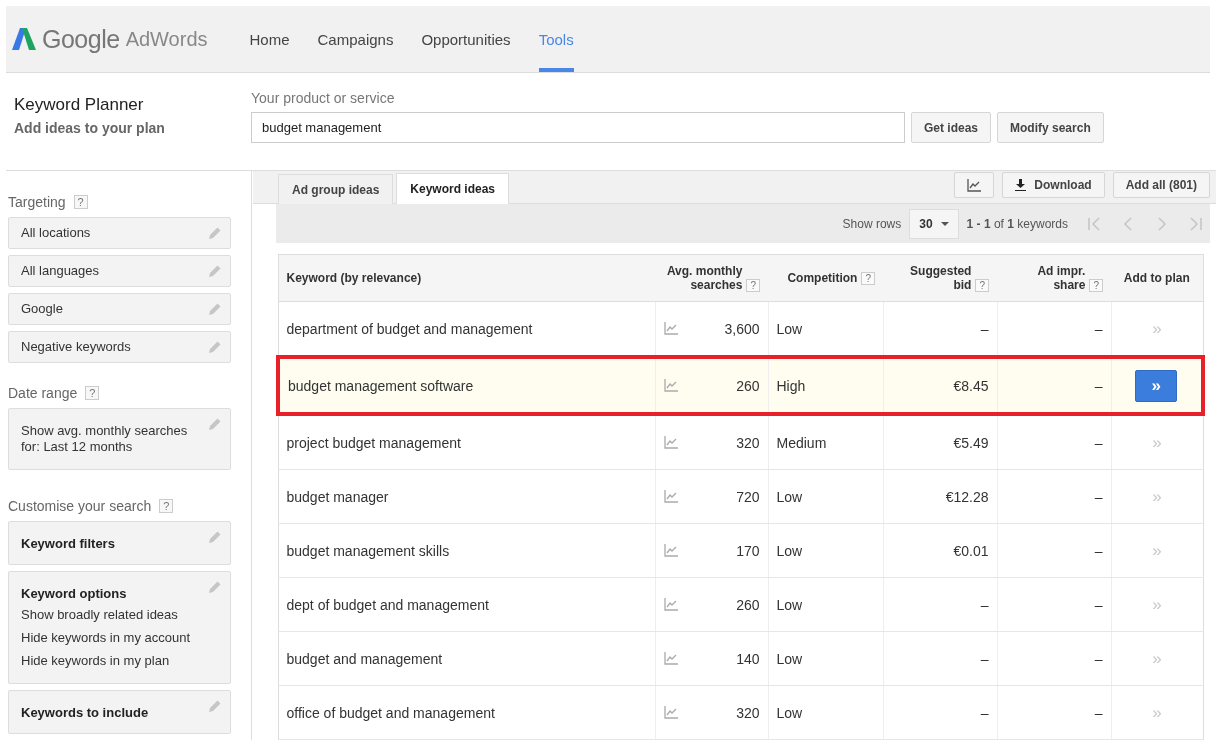  What do you see at coordinates (269, 39) in the screenshot?
I see `nav-tab: Home` at bounding box center [269, 39].